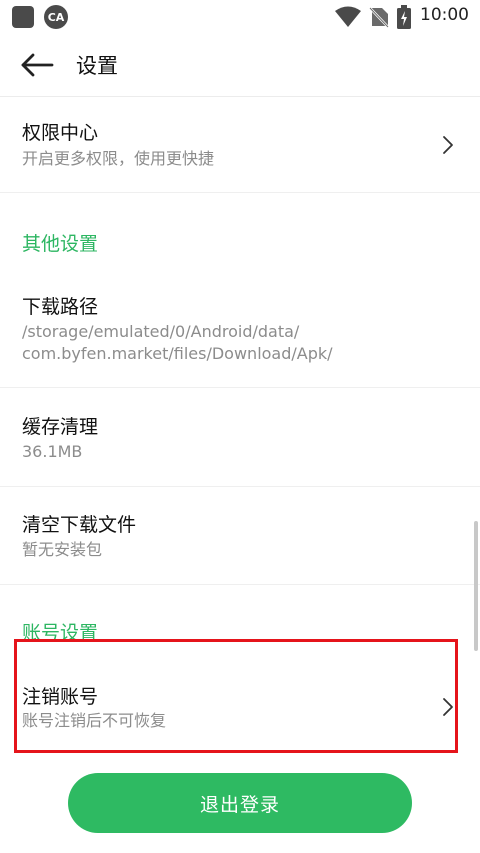 Image resolution: width=480 pixels, height=853 pixels. Describe the element at coordinates (240, 535) in the screenshot. I see `clear-downloads-item: 清空下载文件 暂无安装包` at that location.